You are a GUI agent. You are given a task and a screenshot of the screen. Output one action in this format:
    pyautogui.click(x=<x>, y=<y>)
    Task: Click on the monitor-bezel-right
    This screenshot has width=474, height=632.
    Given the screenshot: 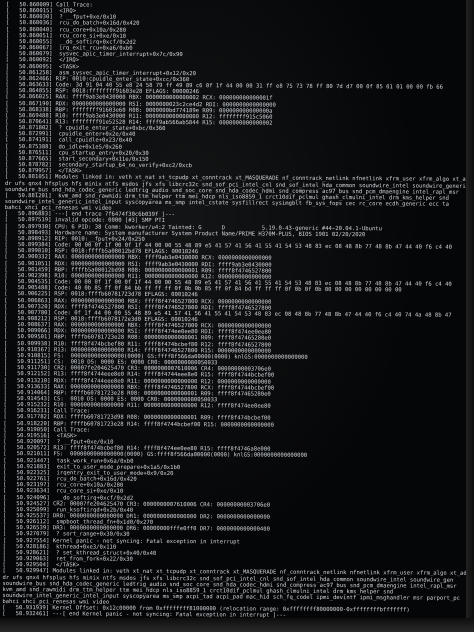 What is the action you would take?
    pyautogui.click(x=470, y=316)
    